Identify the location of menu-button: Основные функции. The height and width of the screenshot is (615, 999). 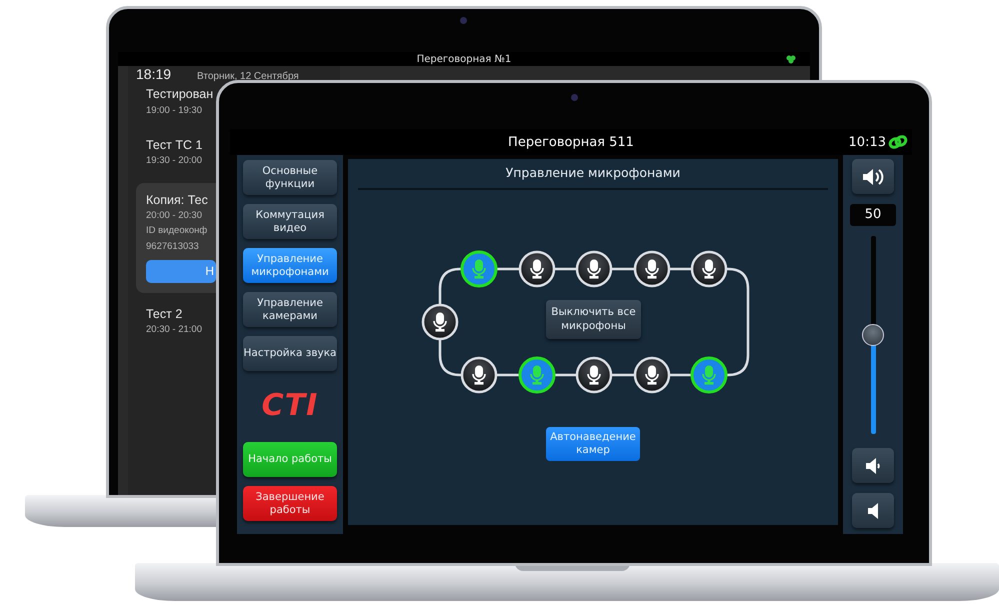
(290, 177).